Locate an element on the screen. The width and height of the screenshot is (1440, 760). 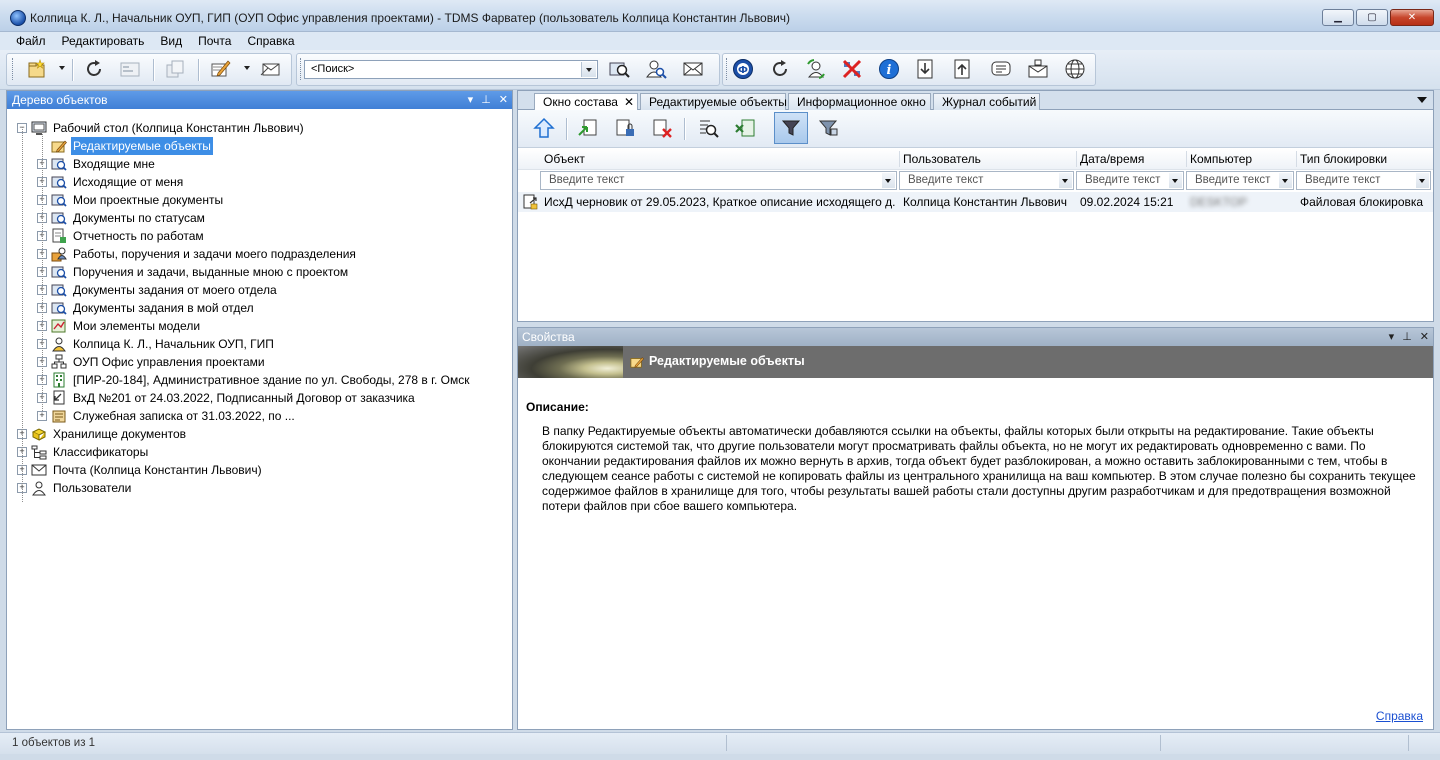
minimize-button: ▁ is located at coordinates (1338, 17).